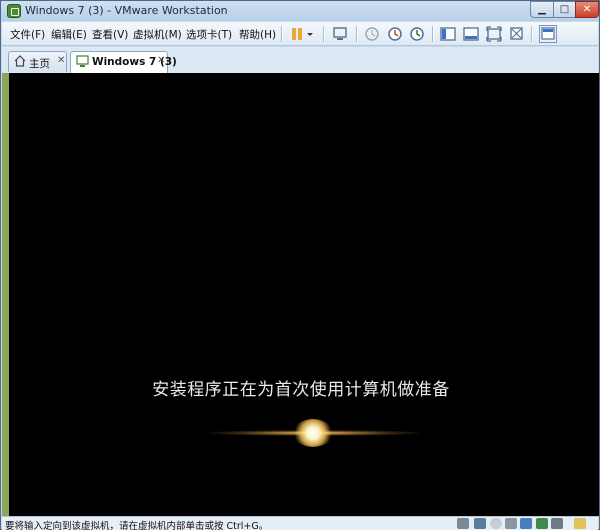 The height and width of the screenshot is (530, 600). I want to click on tab-home-label: 主页, so click(39, 64).